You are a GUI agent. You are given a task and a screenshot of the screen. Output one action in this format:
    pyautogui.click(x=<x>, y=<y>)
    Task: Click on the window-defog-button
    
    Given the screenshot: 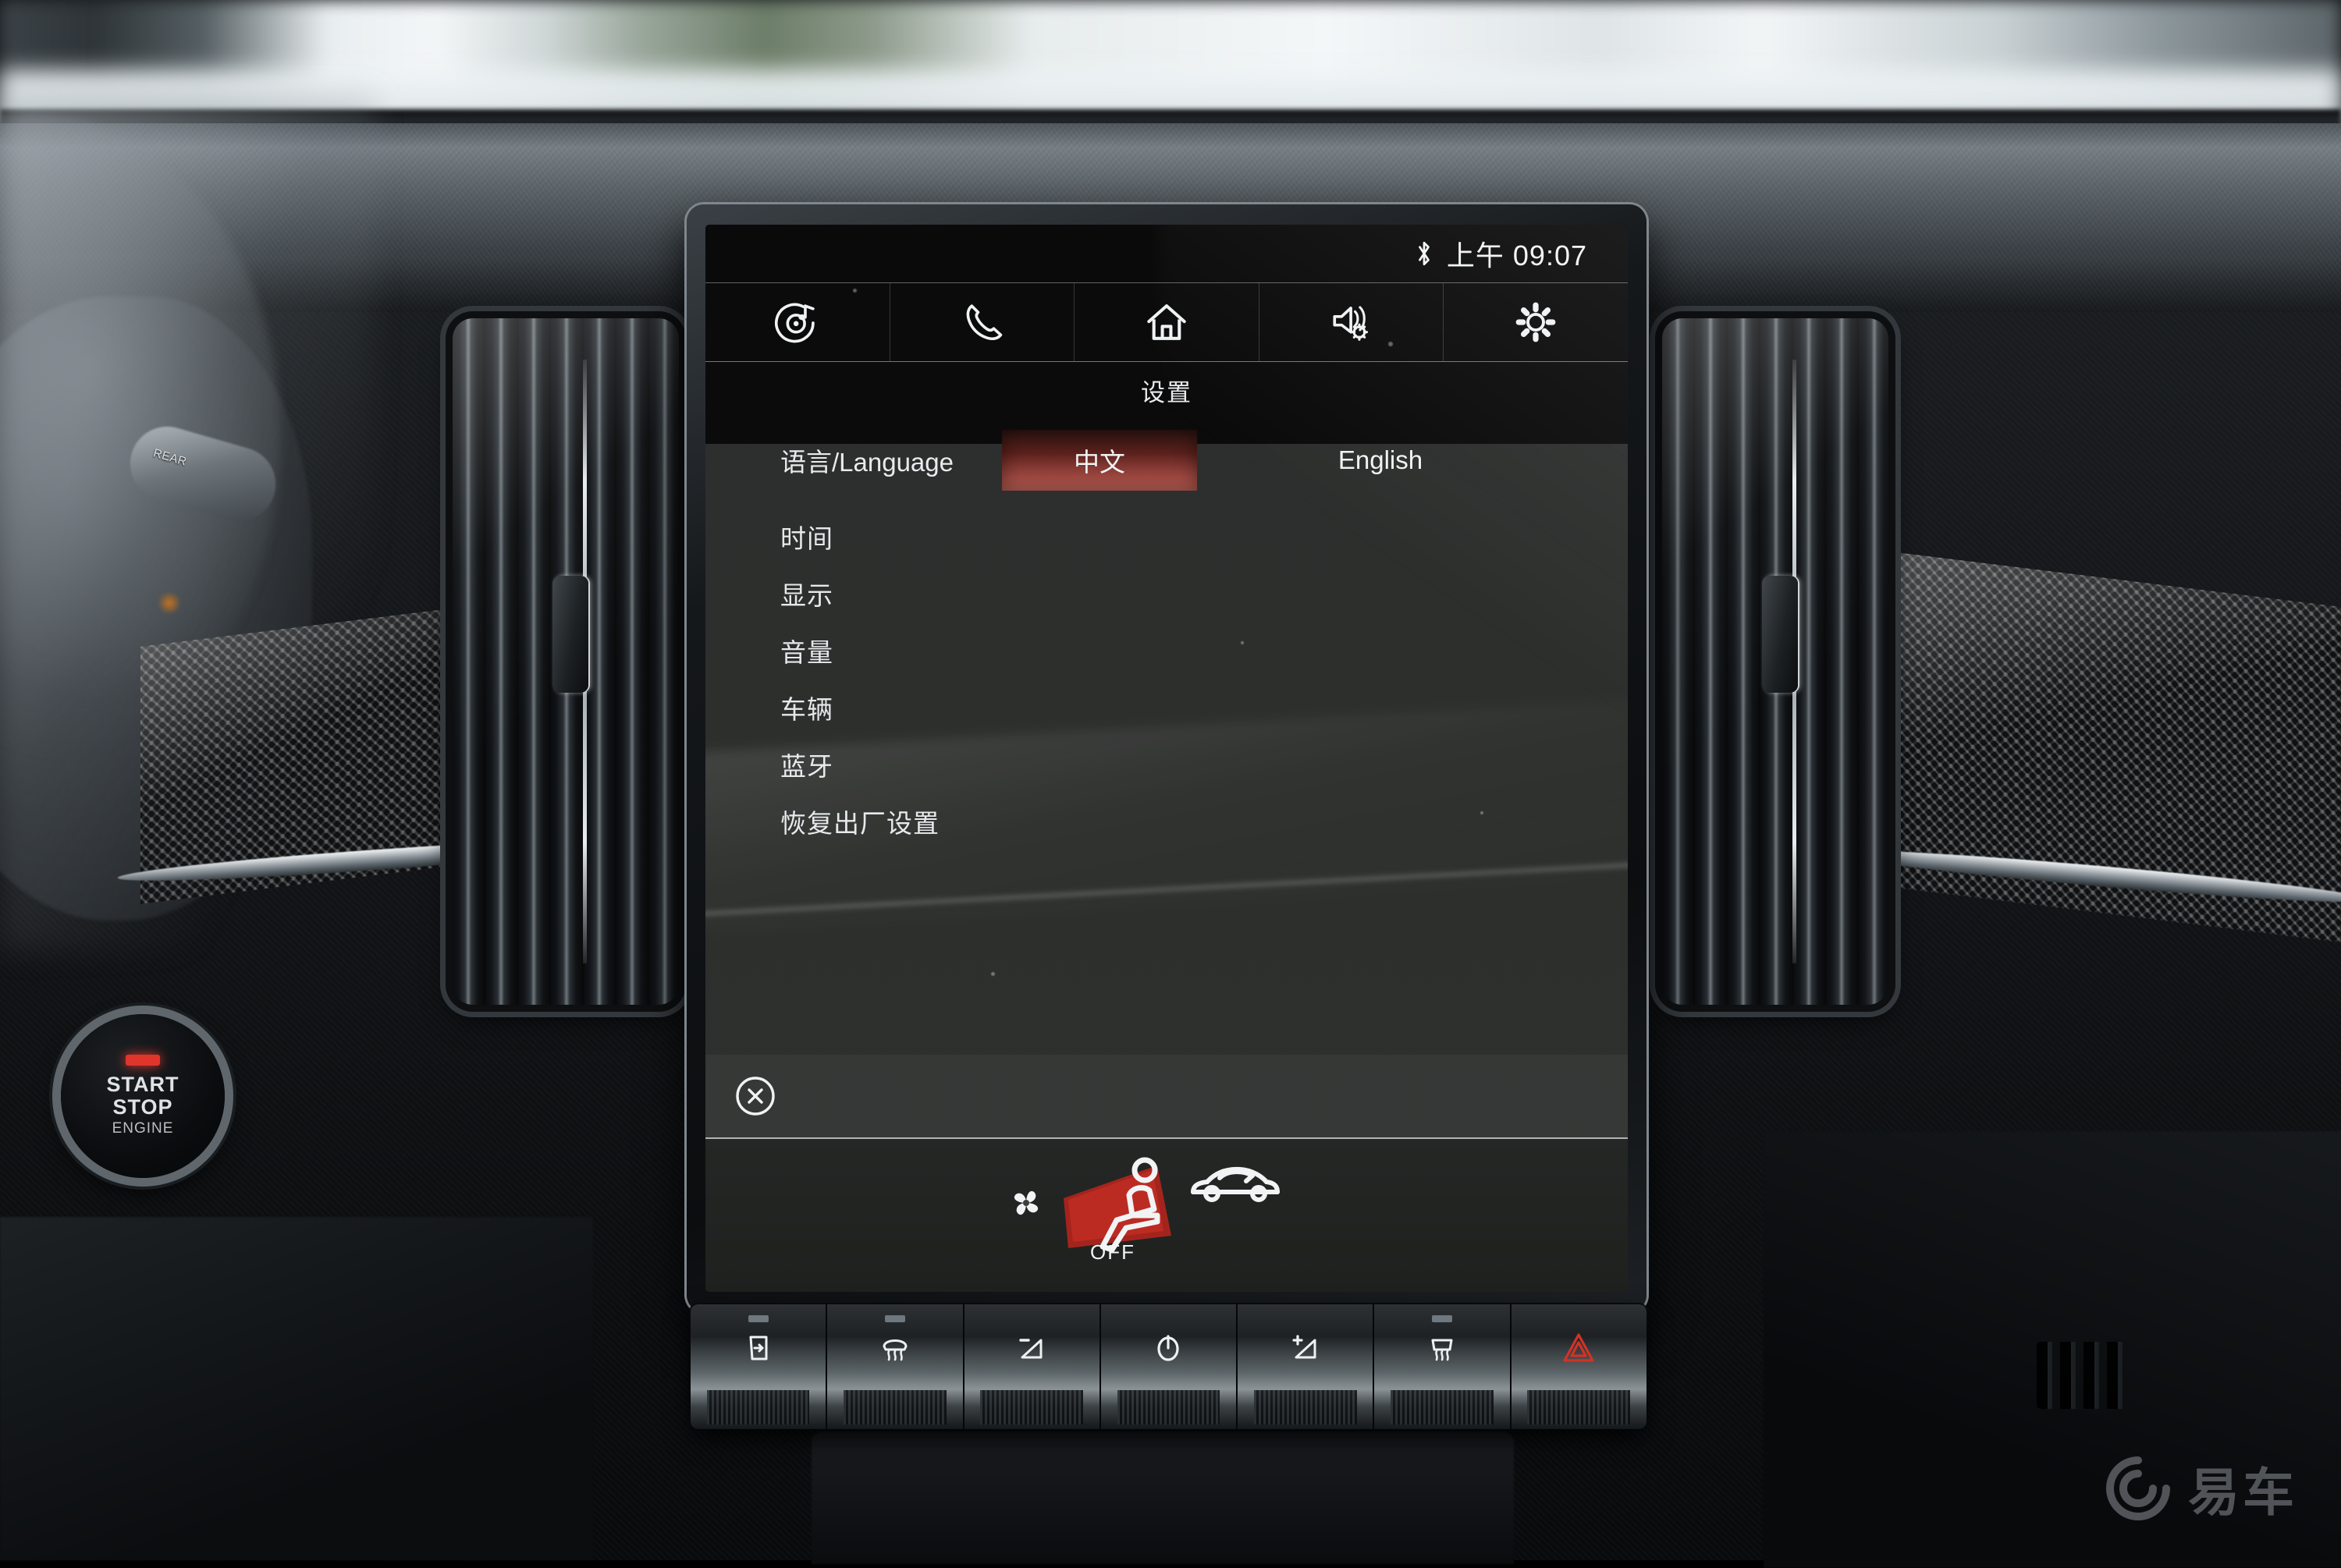 What is the action you would take?
    pyautogui.click(x=759, y=1366)
    